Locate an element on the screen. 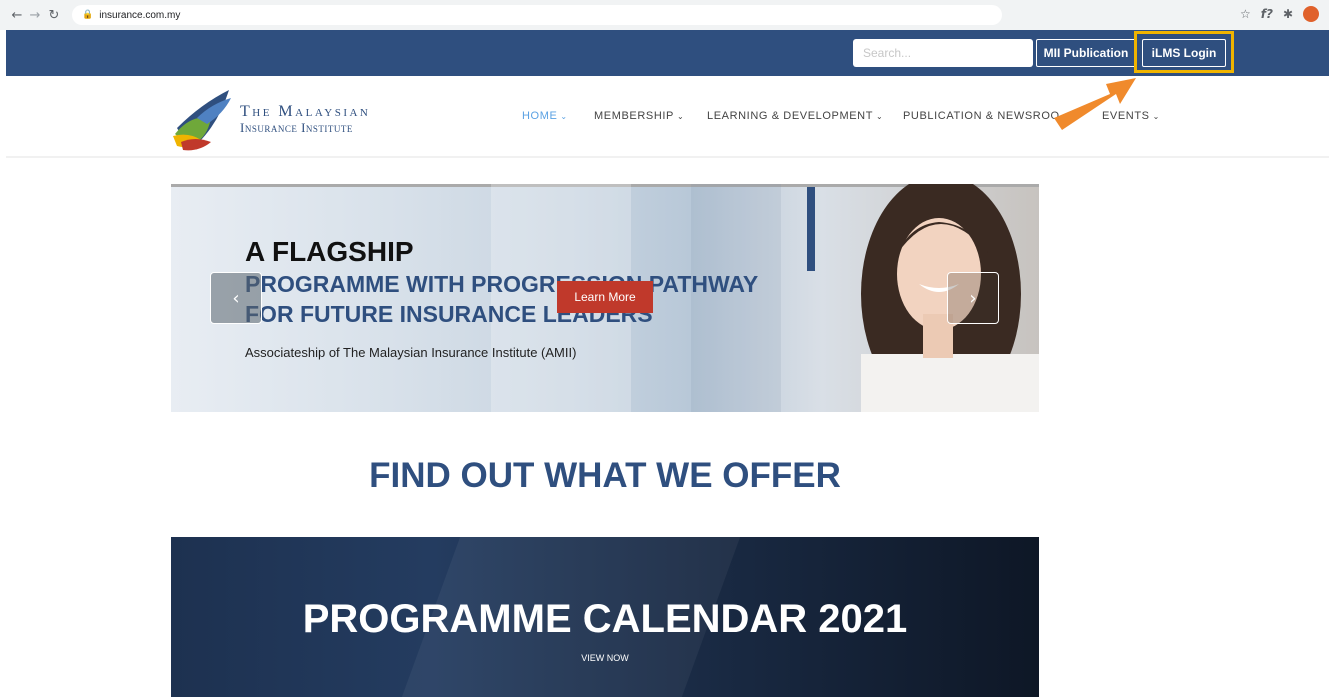  logo-title: The Malaysian is located at coordinates (305, 111).